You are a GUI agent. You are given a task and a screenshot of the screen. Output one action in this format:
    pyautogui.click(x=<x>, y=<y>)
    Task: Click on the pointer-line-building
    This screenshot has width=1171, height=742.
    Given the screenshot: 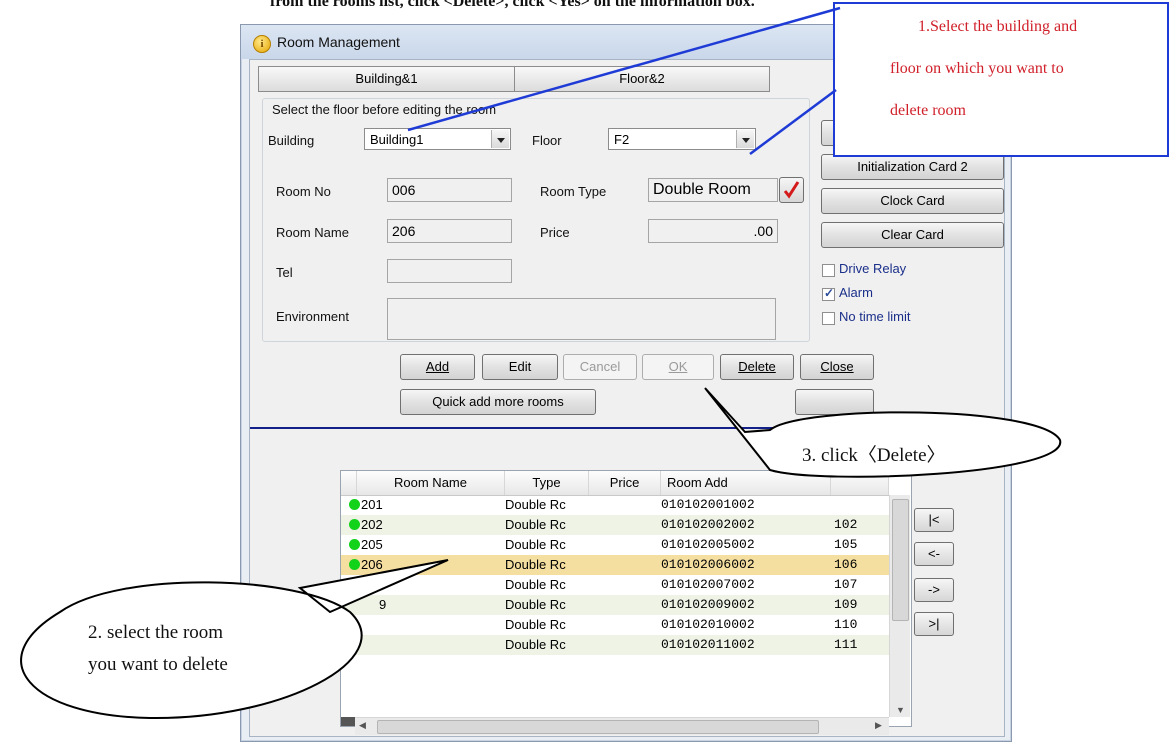 What is the action you would take?
    pyautogui.click(x=624, y=69)
    